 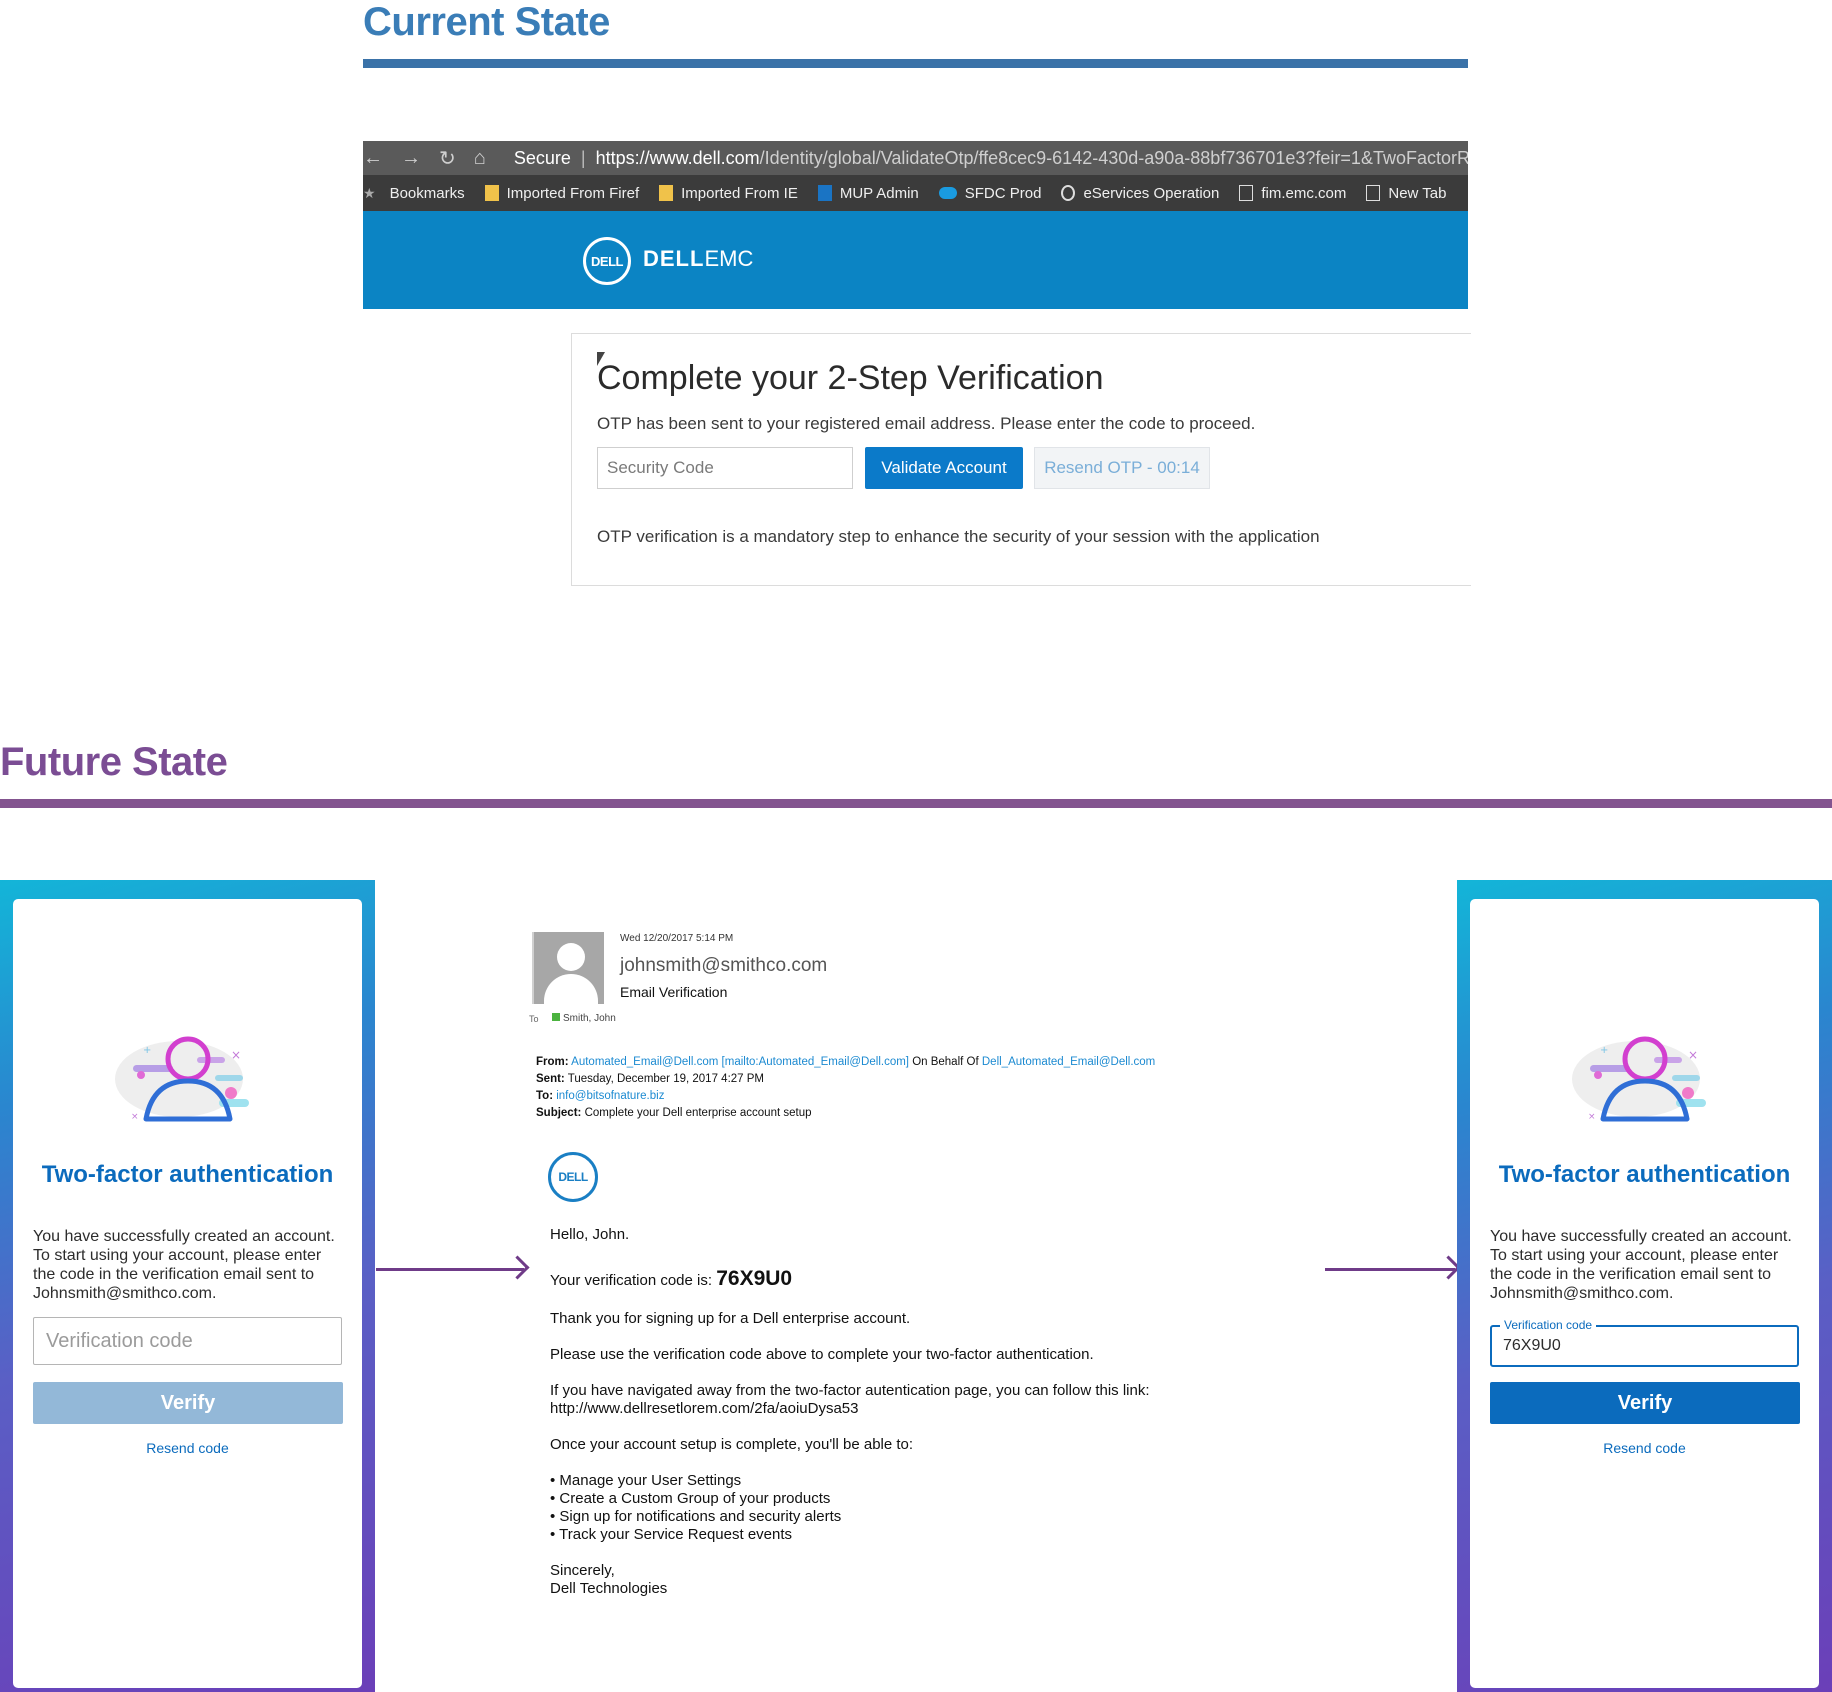 I want to click on future-state-heading: Future State, so click(x=114, y=762).